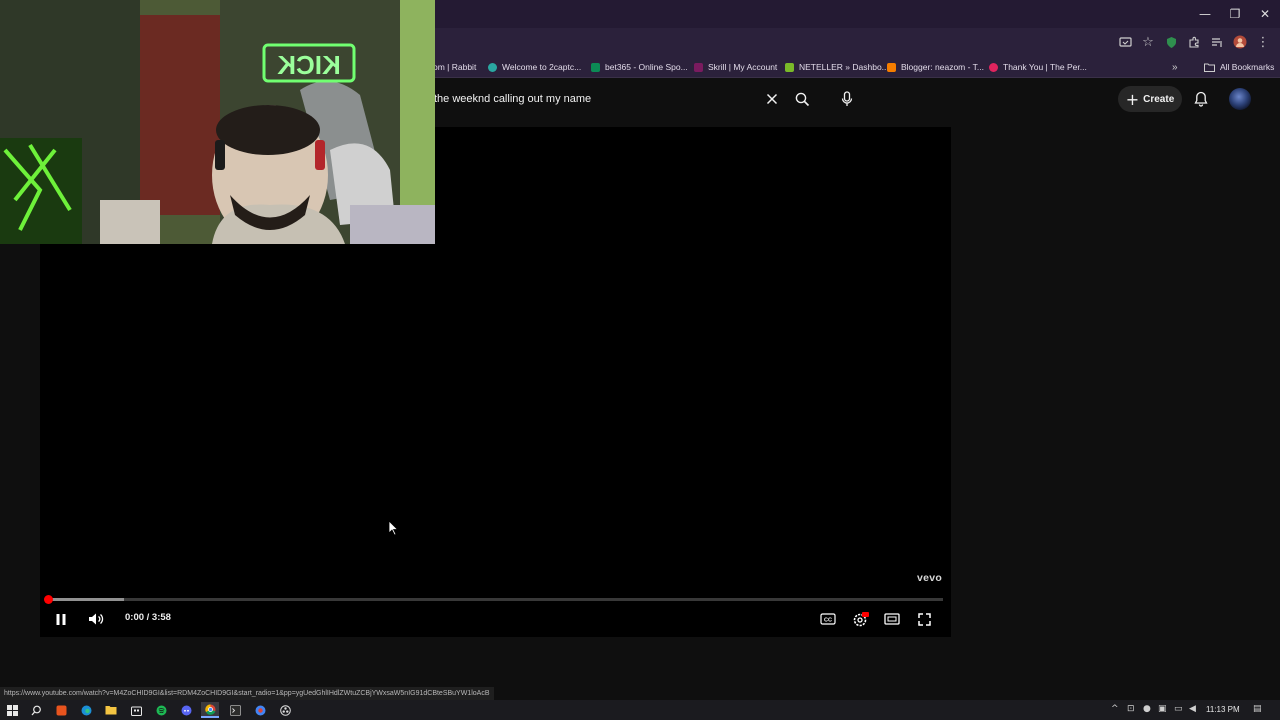  I want to click on kick-sign: KICK, so click(309, 65).